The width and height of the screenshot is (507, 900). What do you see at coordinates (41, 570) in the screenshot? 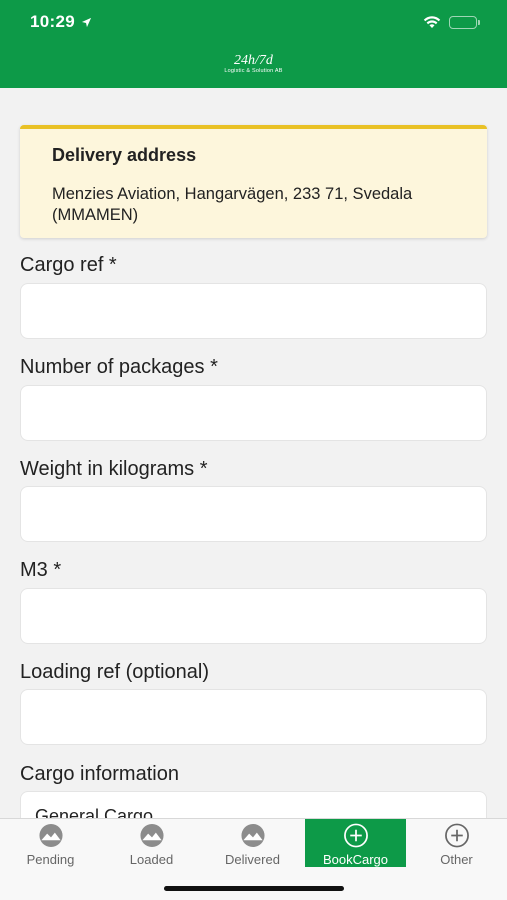
I see `m3-label: M3 *` at bounding box center [41, 570].